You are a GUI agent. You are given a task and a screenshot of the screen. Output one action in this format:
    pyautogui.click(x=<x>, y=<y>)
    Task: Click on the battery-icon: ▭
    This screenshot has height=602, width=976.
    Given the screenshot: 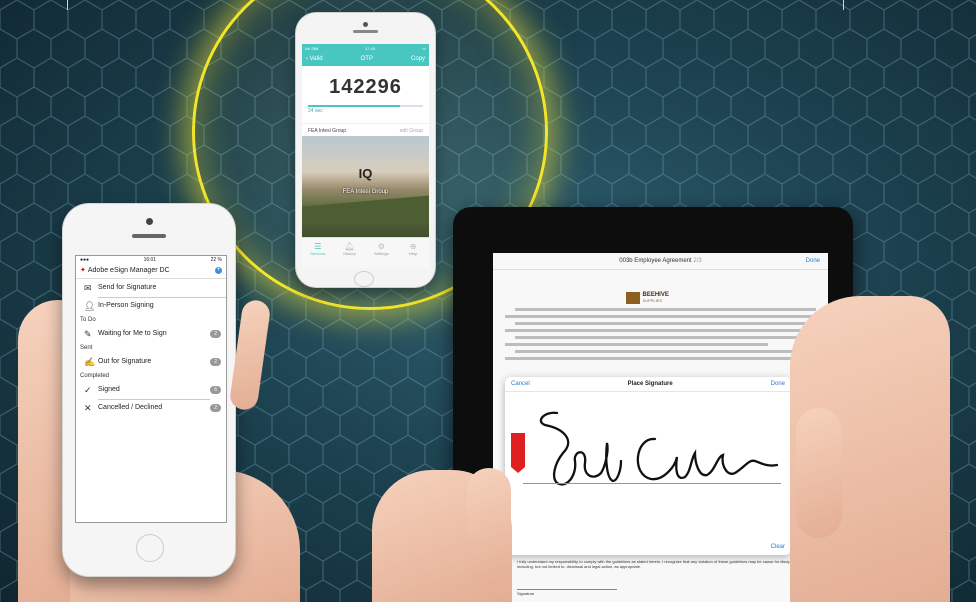 What is the action you would take?
    pyautogui.click(x=424, y=48)
    